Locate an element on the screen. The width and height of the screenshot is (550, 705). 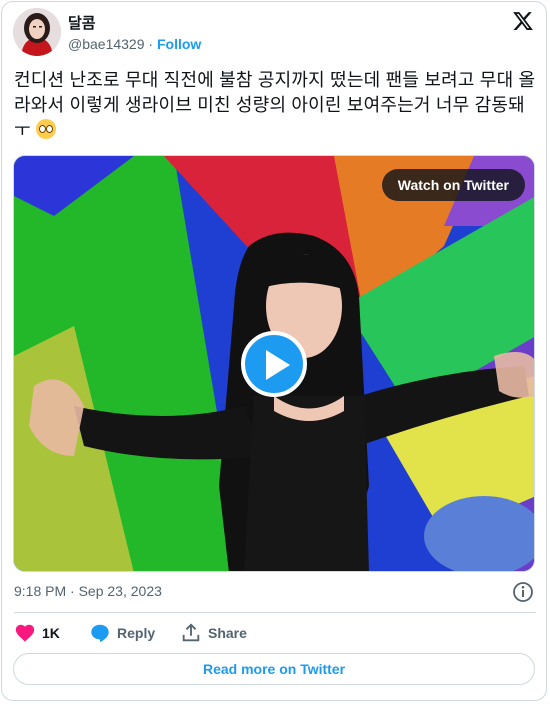
author-name: 달콤 is located at coordinates (82, 22).